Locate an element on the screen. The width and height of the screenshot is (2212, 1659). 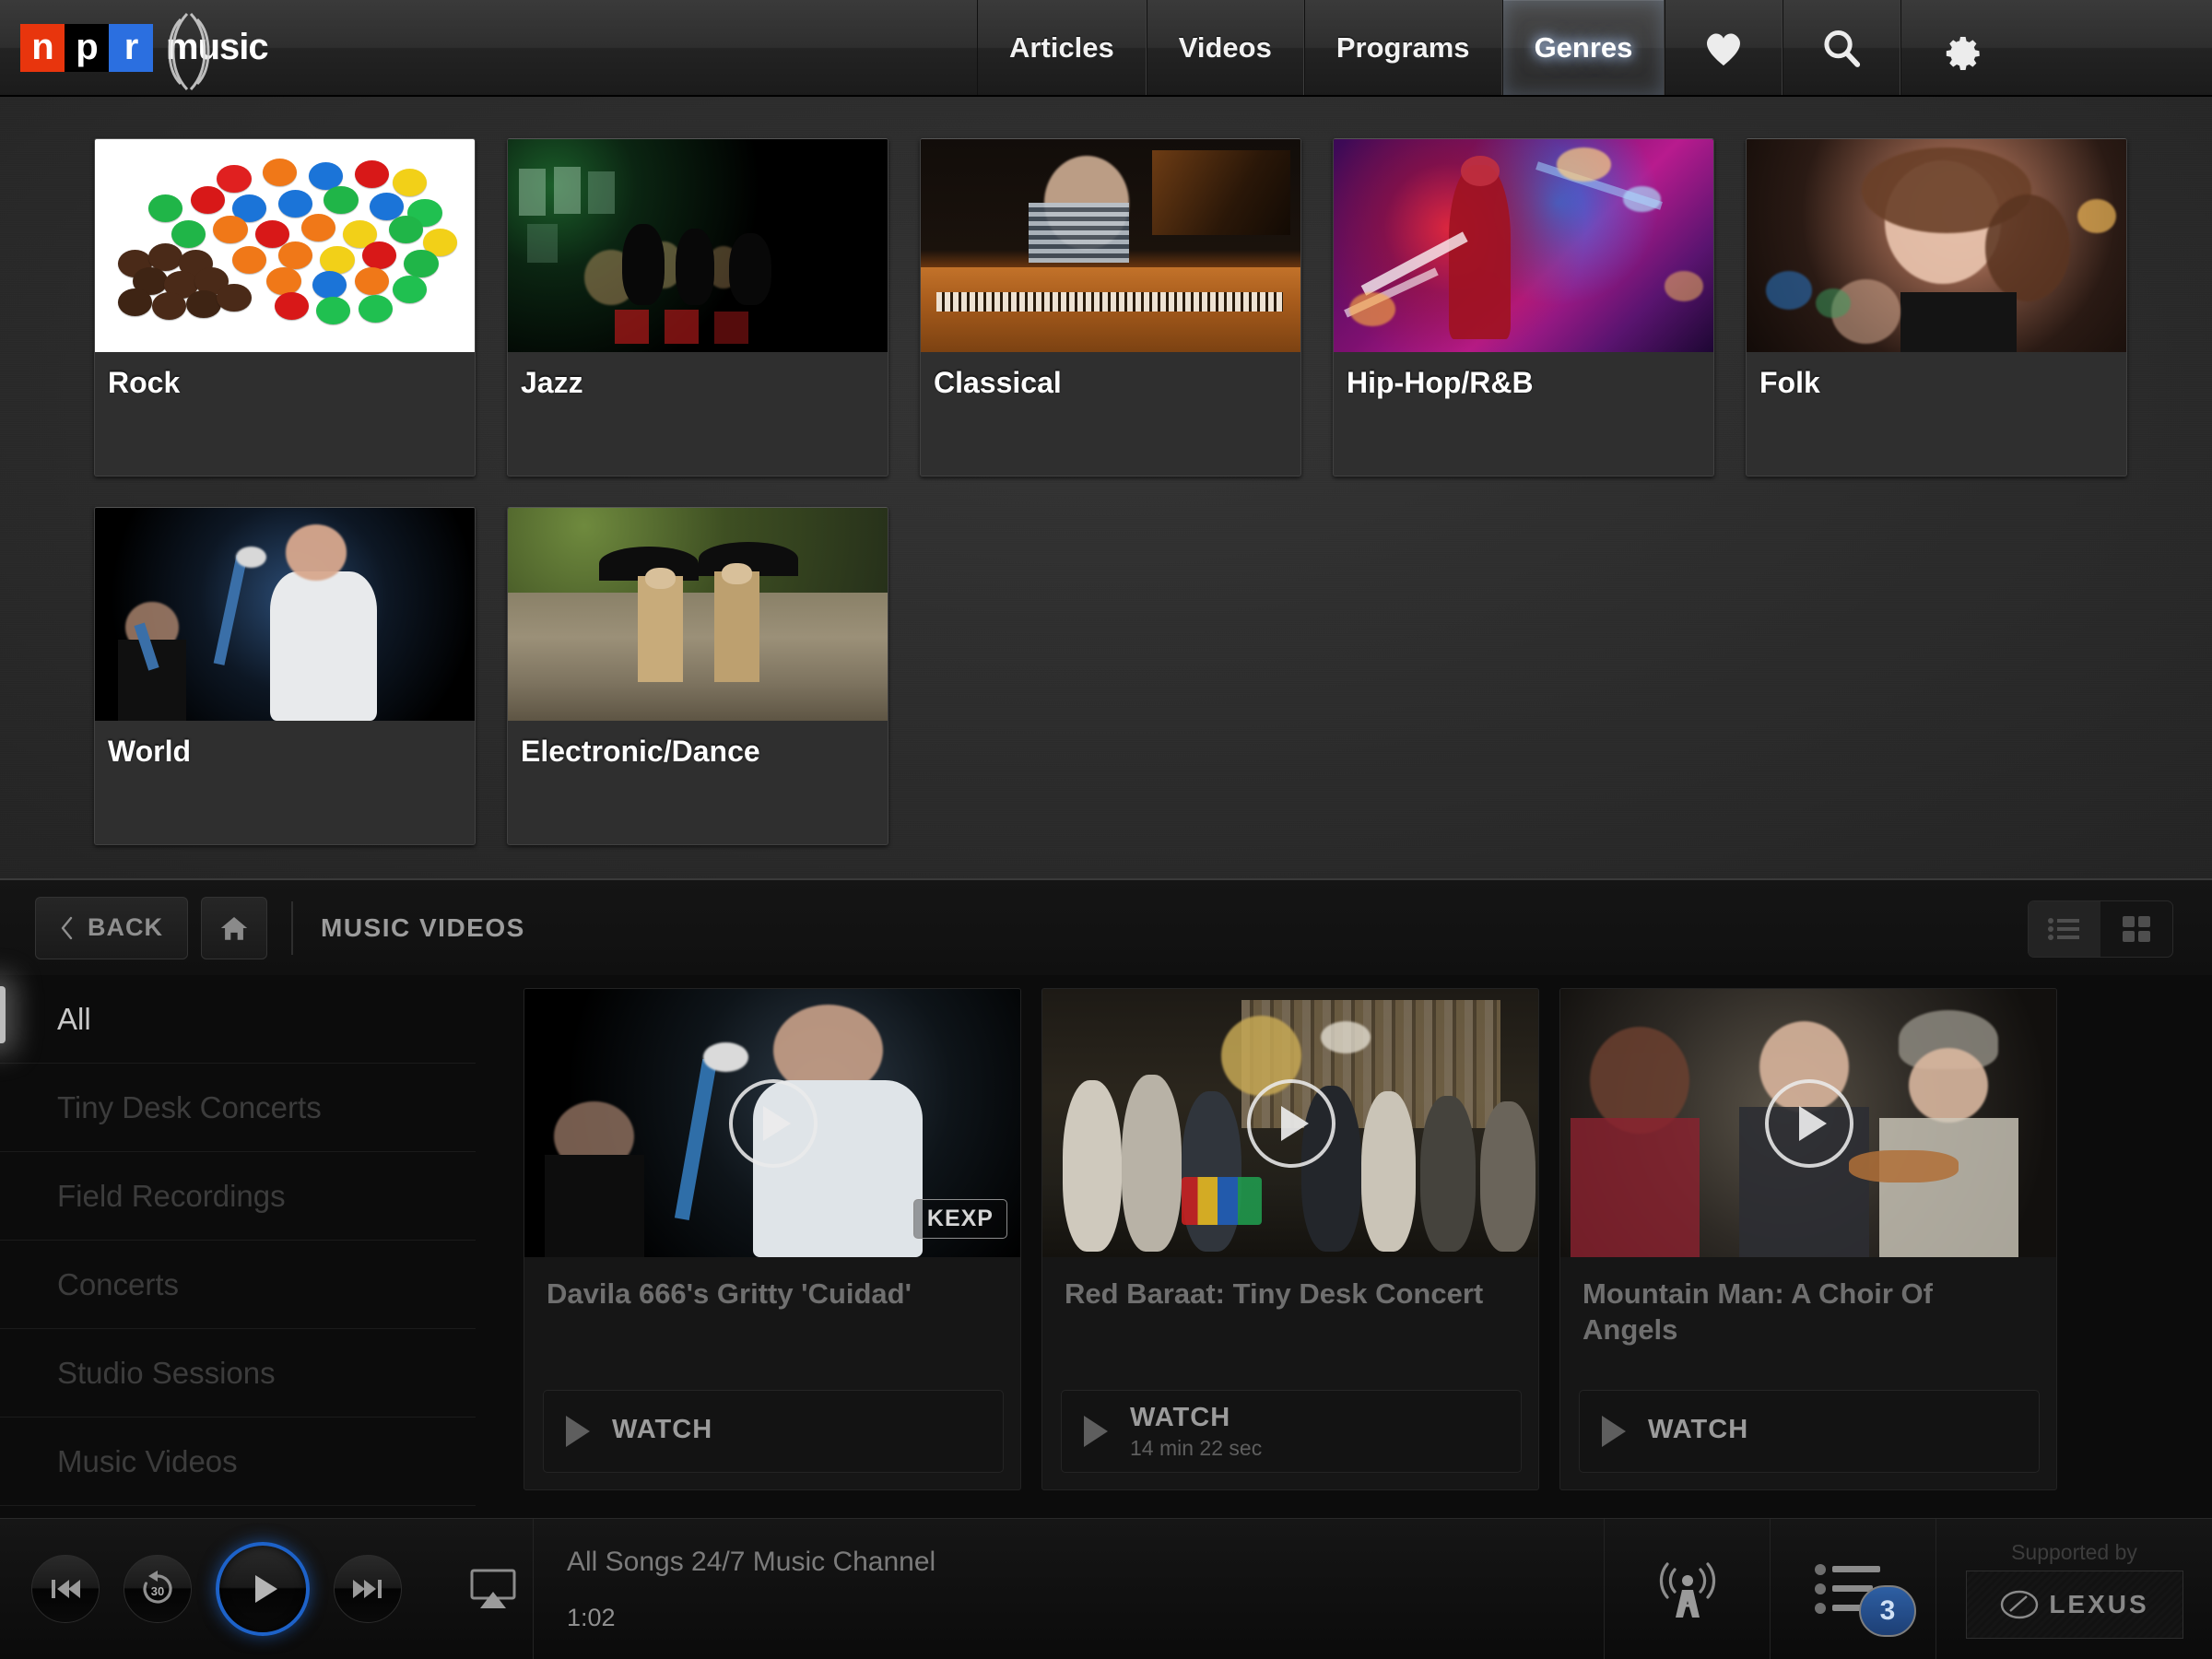
previous-track-button is located at coordinates (65, 1589).